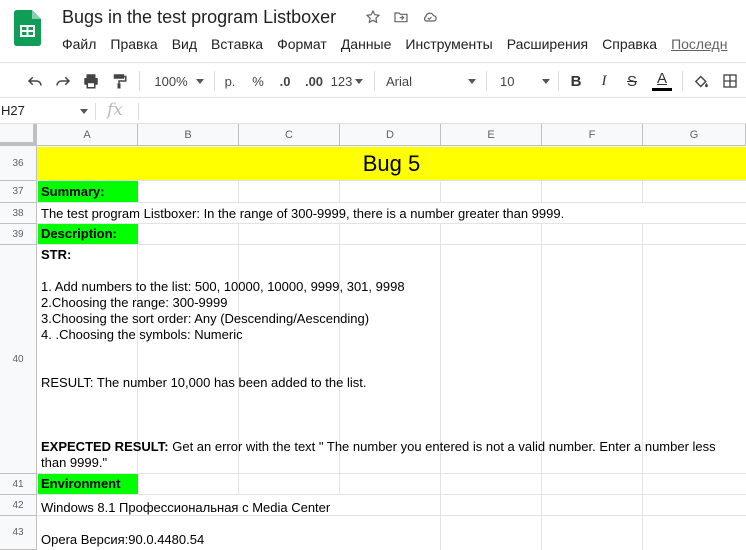 This screenshot has width=746, height=550. Describe the element at coordinates (391, 163) in the screenshot. I see `bug-title-banner: Bug 5` at that location.